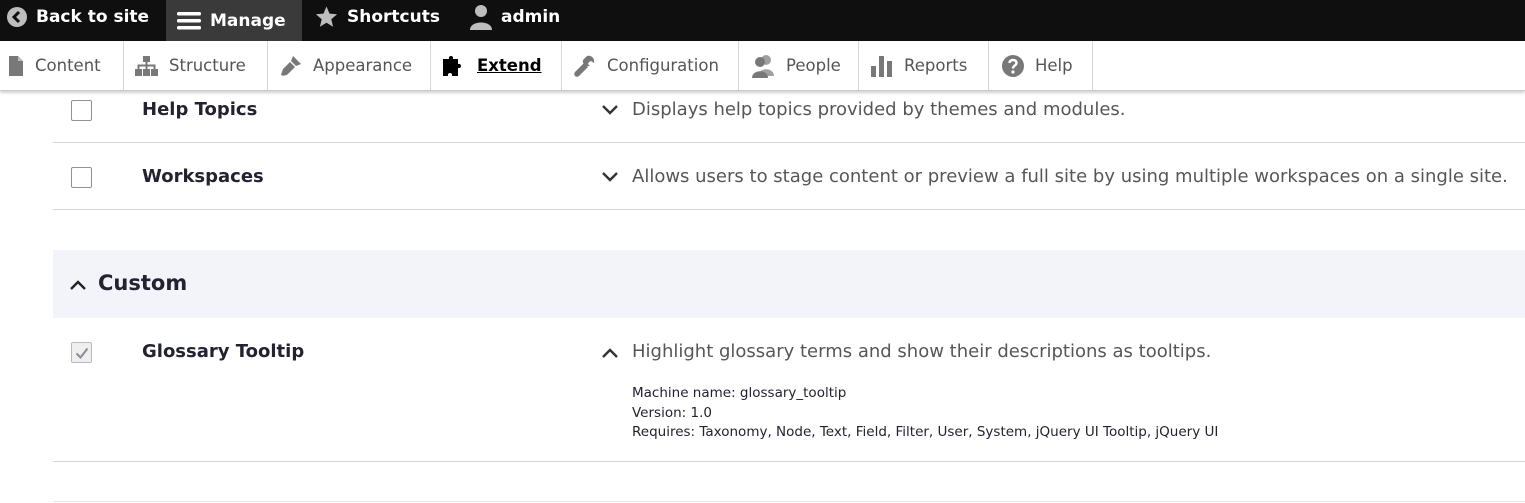  I want to click on back-arrow-icon, so click(17, 16).